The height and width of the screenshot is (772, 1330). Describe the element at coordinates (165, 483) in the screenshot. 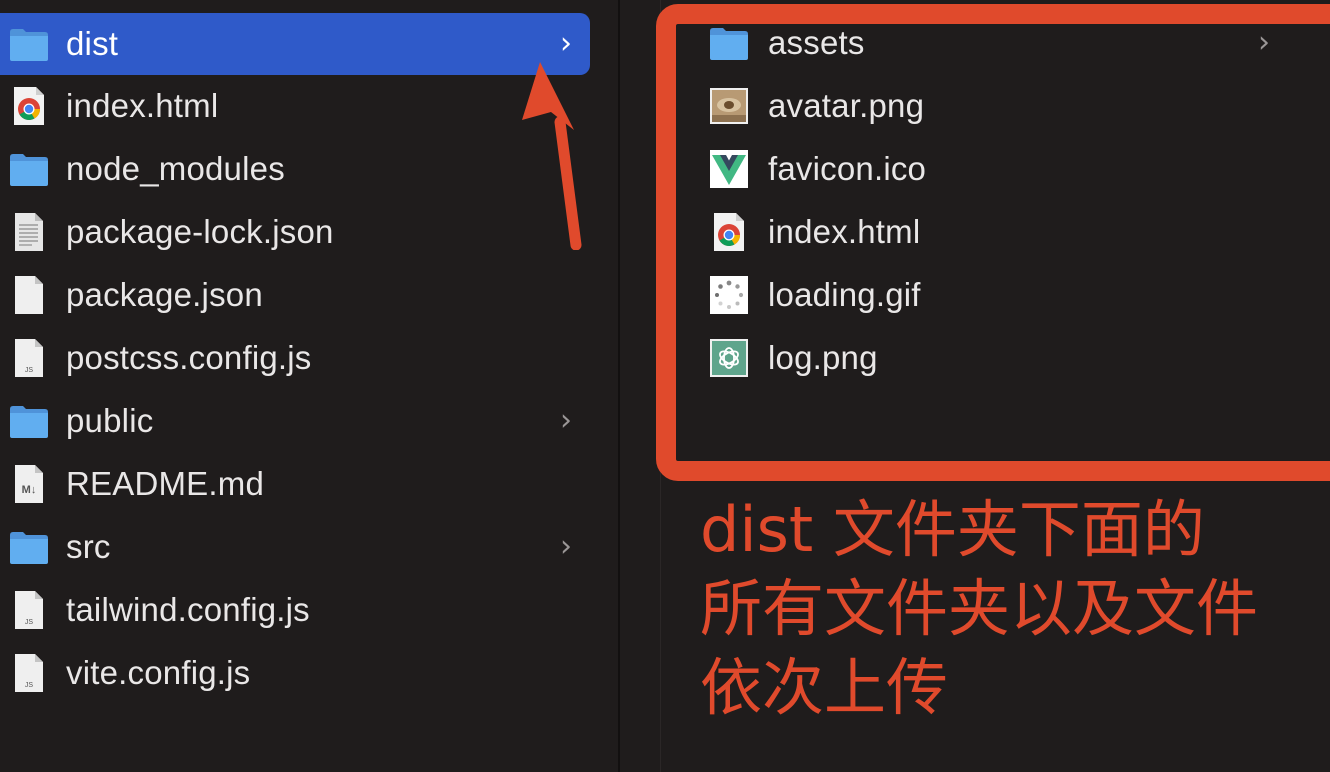

I see `file-name: README.md` at that location.